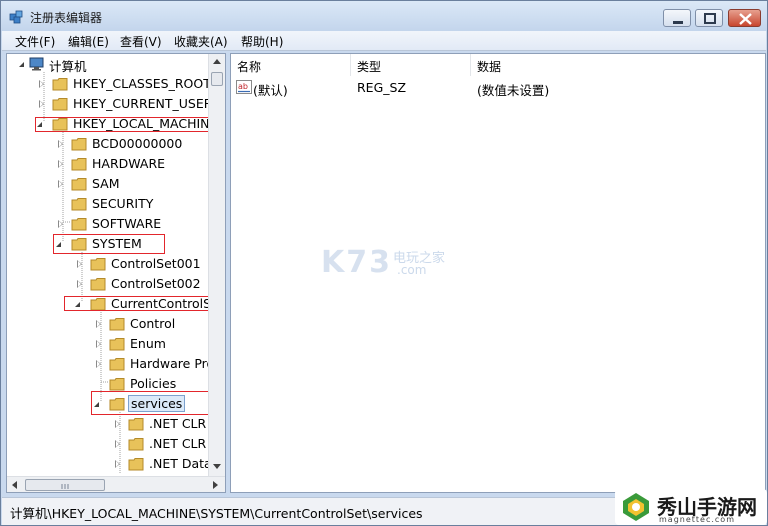  What do you see at coordinates (107, 324) in the screenshot?
I see `tree-item-control: Control` at bounding box center [107, 324].